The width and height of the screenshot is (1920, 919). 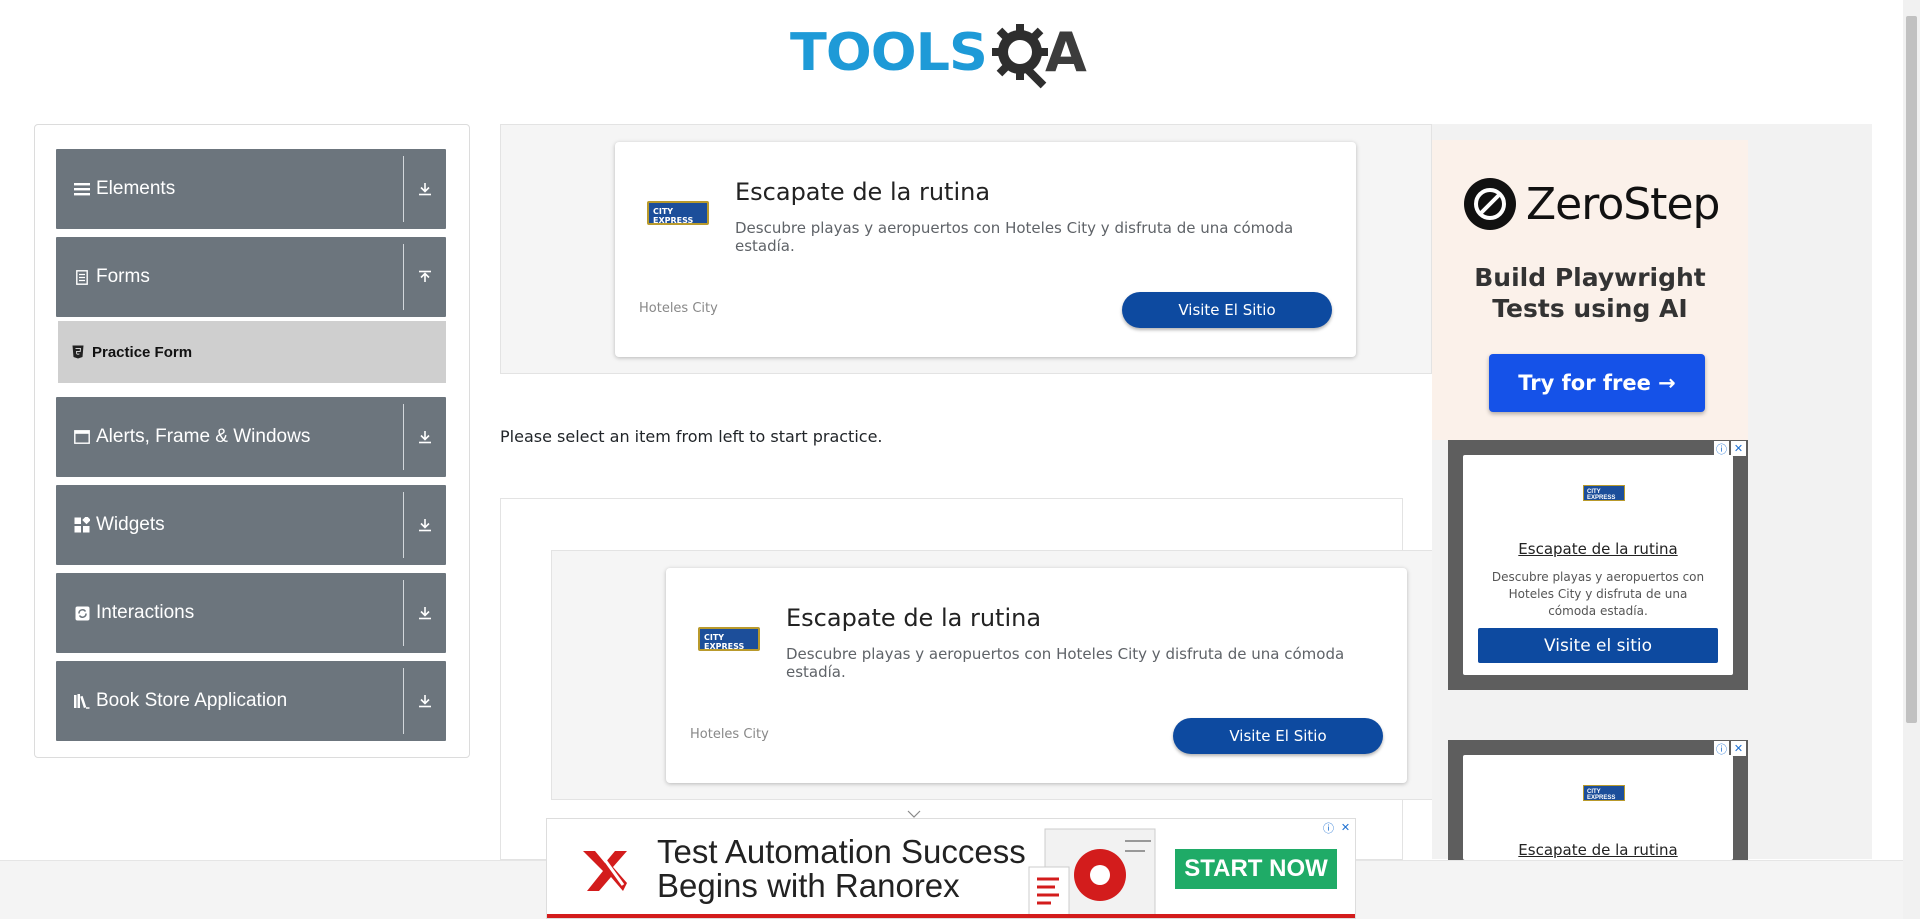 I want to click on banner-accent-line, so click(x=951, y=916).